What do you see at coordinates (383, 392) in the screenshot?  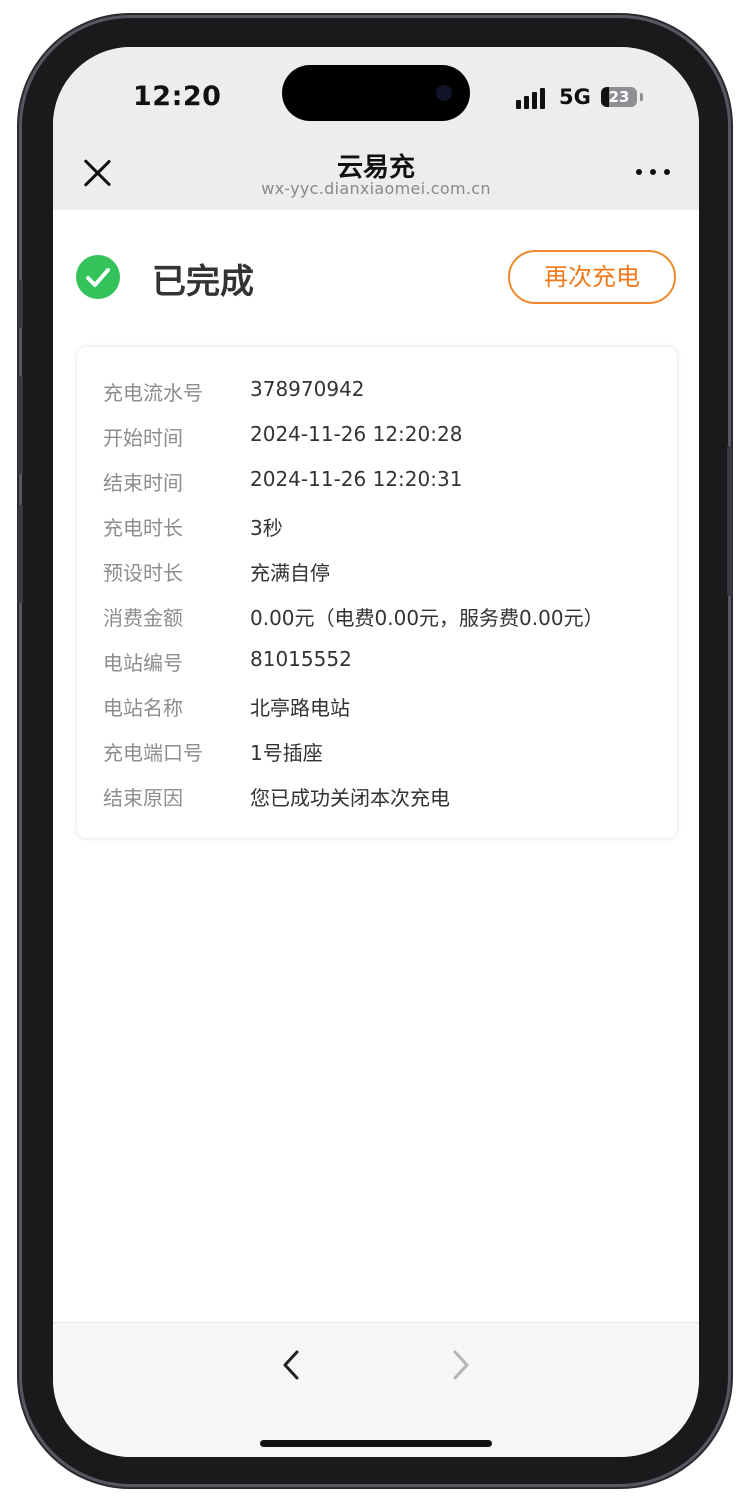 I see `detail-row: 充电流水号 378970942` at bounding box center [383, 392].